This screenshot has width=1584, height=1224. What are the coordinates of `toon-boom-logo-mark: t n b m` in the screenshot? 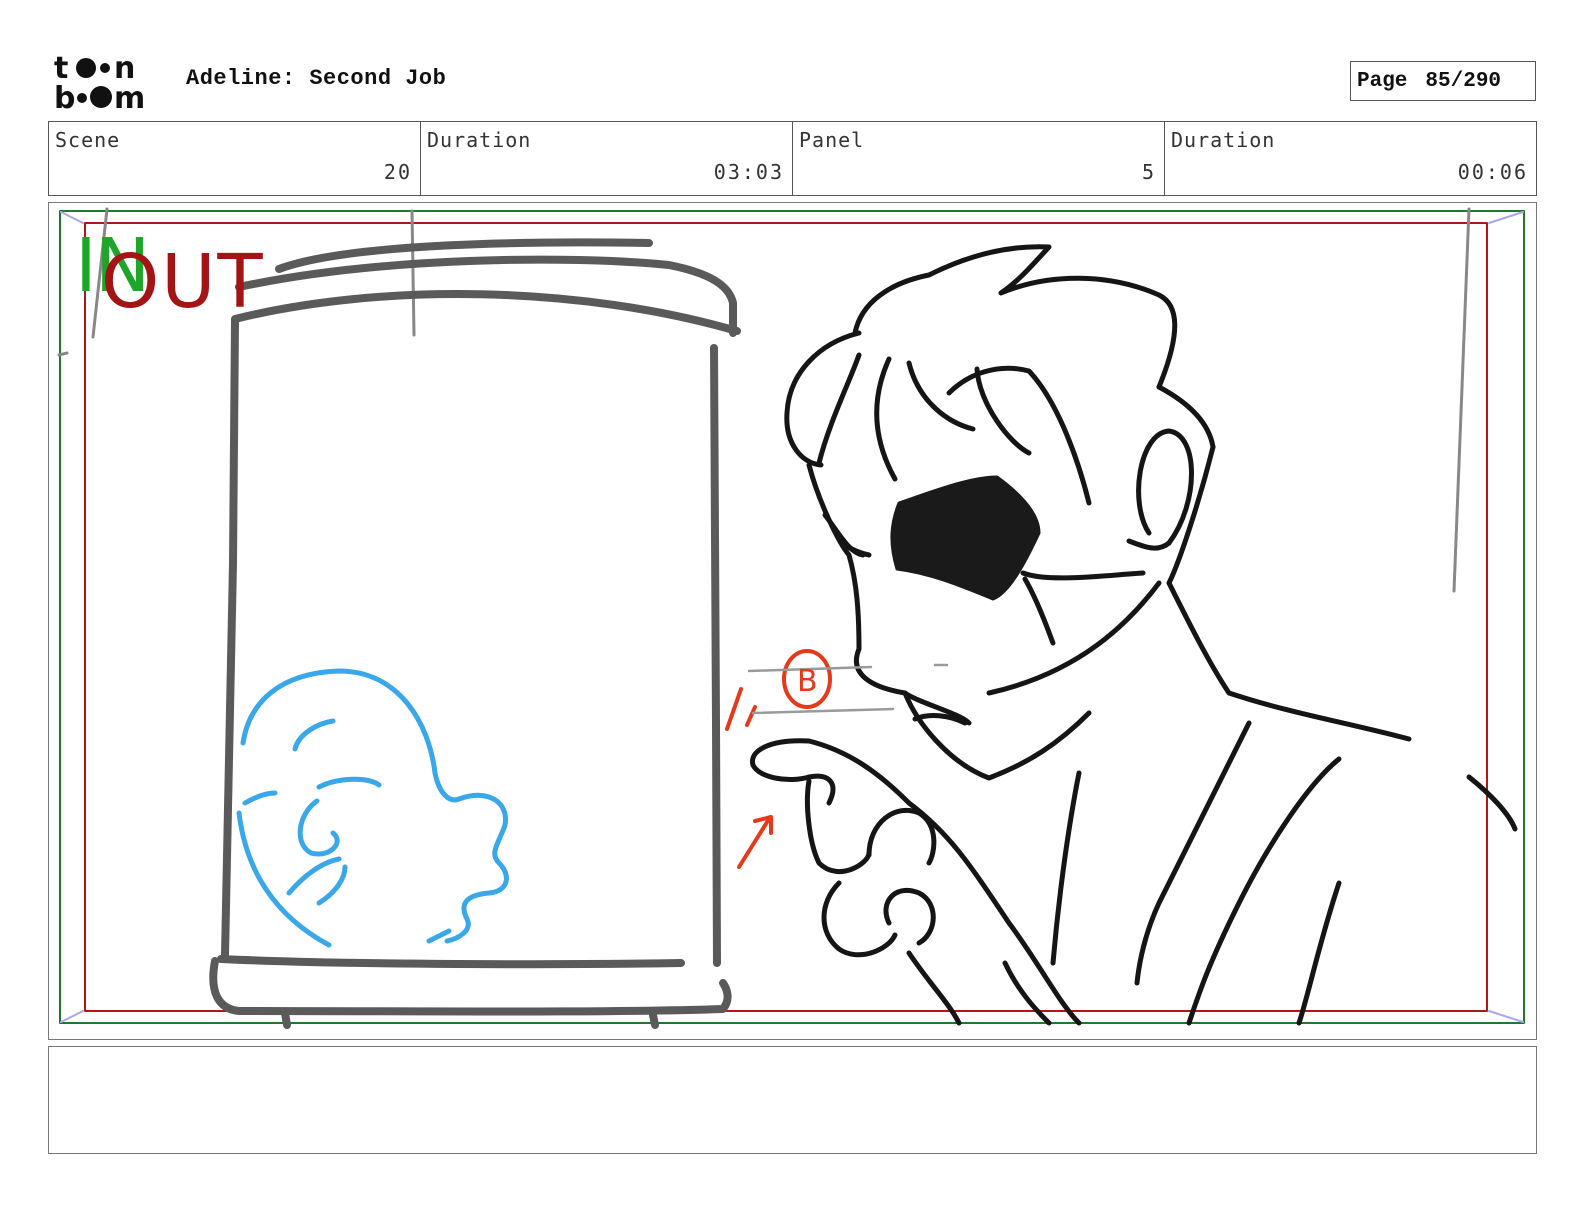 It's located at (99, 81).